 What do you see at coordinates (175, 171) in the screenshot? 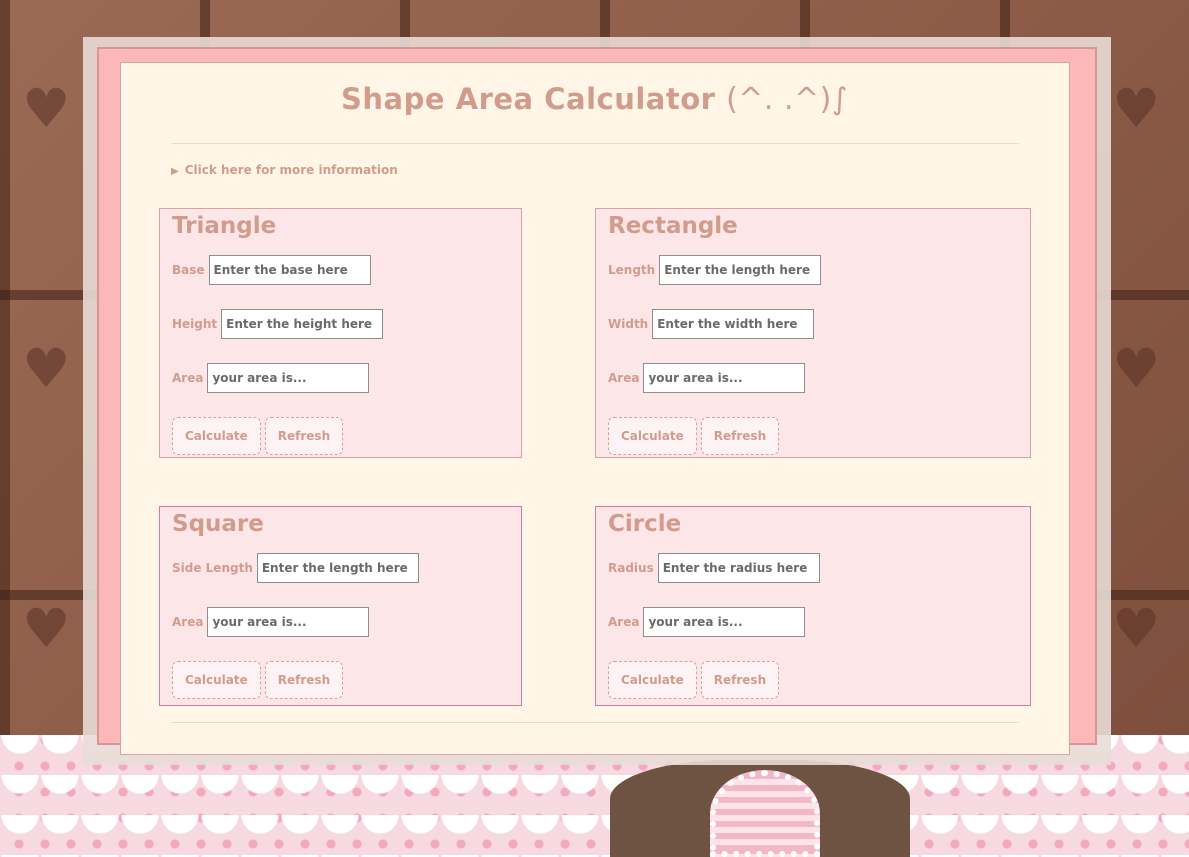
I see `disclosure-triangle-icon: ▶` at bounding box center [175, 171].